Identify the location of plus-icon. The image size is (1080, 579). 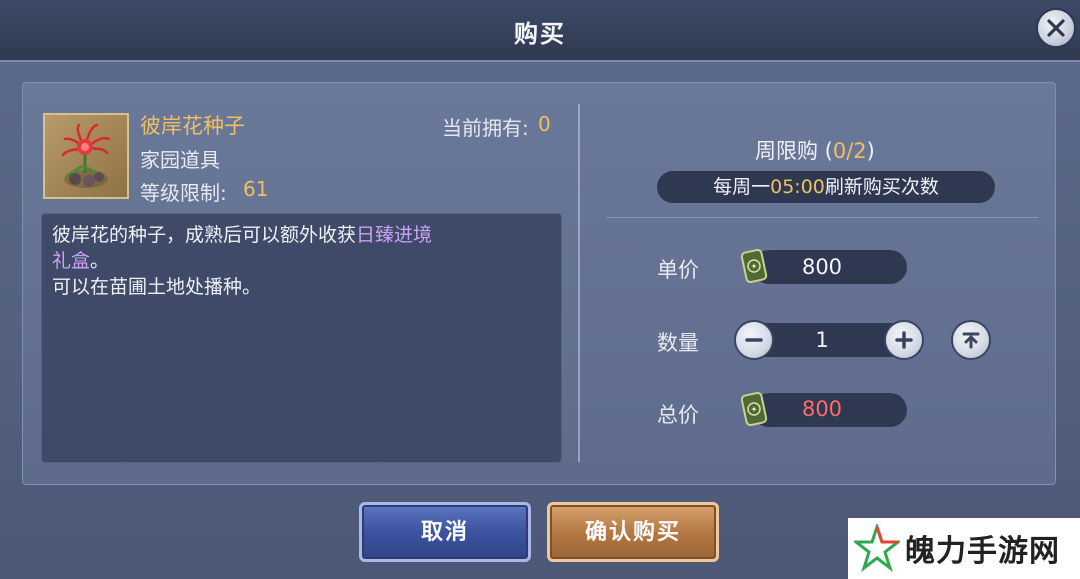
(904, 340).